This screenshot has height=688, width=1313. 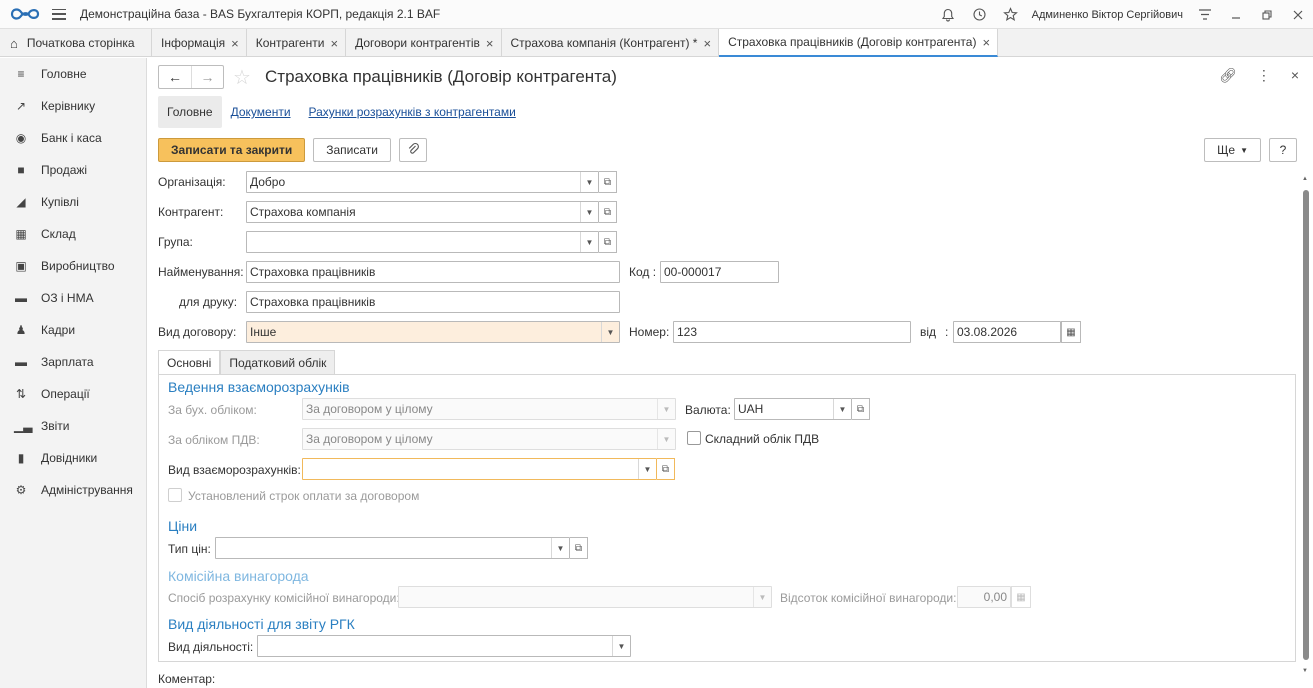 What do you see at coordinates (422, 182) in the screenshot?
I see `organization-field: Добро ▼` at bounding box center [422, 182].